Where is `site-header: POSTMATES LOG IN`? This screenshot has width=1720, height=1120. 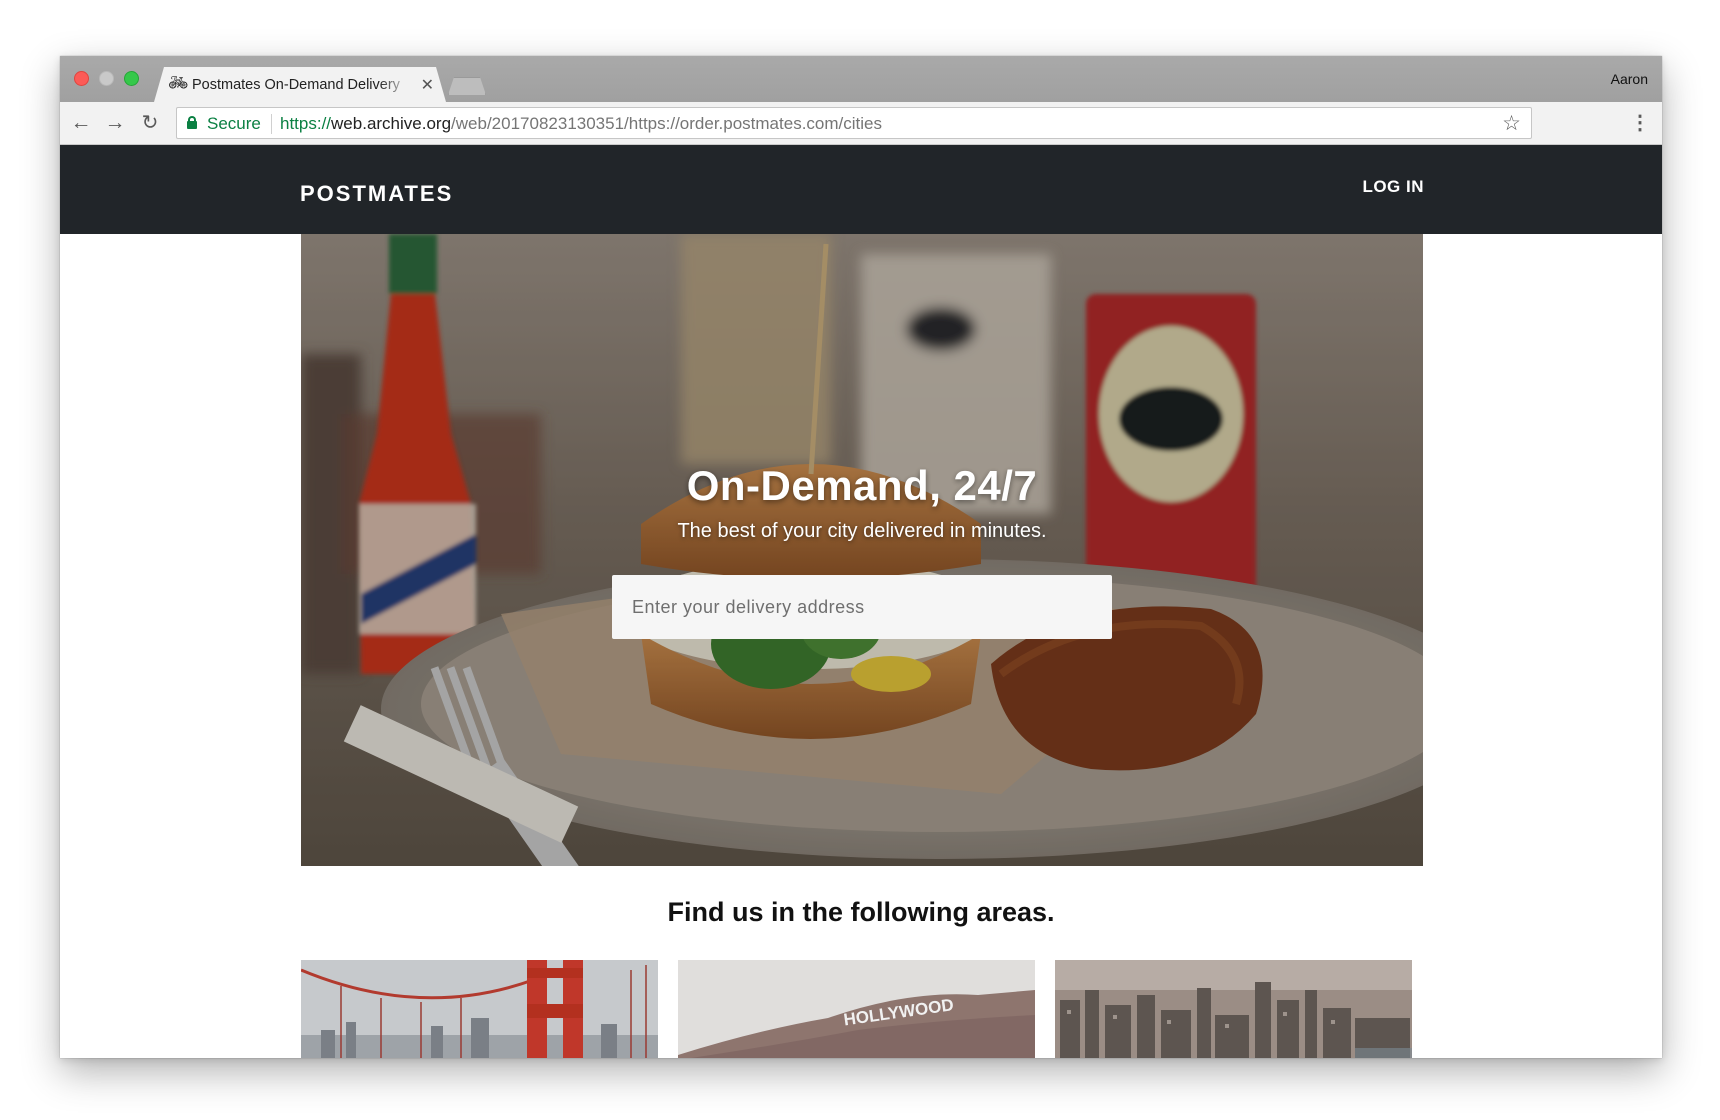
site-header: POSTMATES LOG IN is located at coordinates (861, 189).